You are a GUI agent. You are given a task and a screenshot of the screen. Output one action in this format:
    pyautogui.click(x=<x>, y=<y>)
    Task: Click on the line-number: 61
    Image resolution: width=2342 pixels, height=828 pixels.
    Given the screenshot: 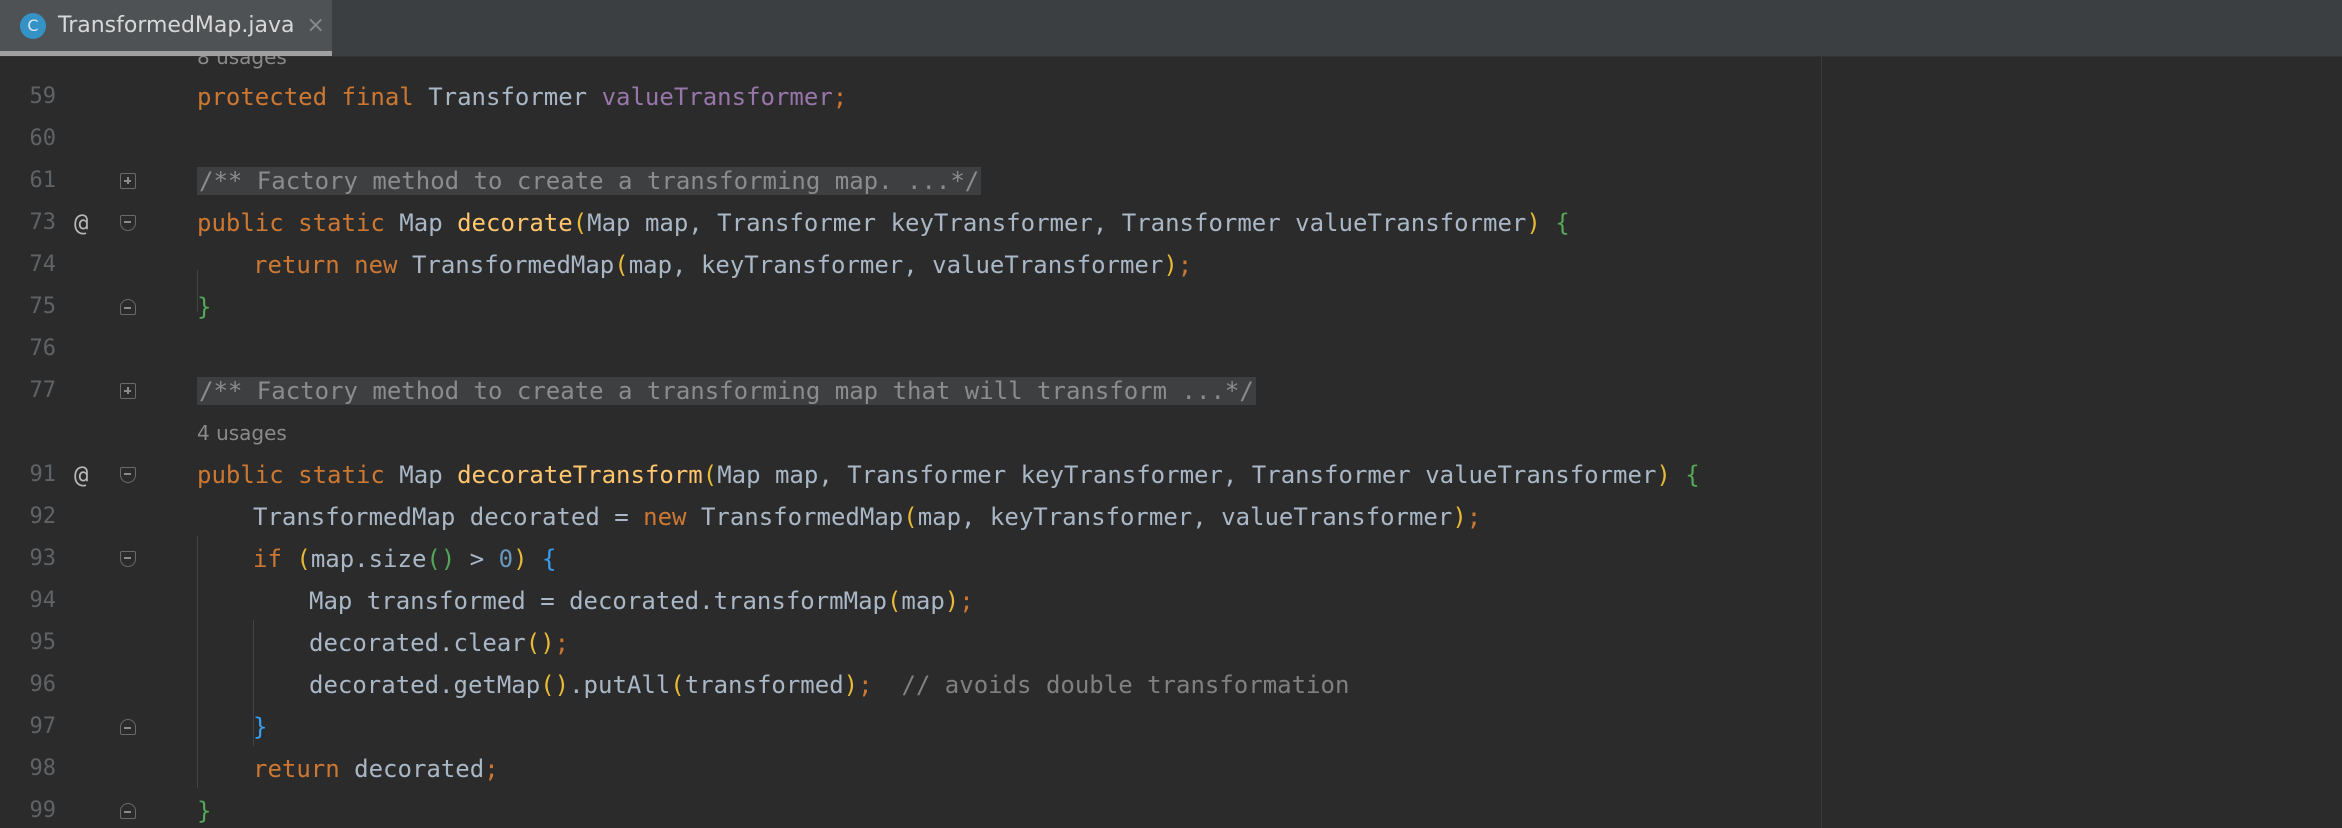 What is the action you would take?
    pyautogui.click(x=43, y=180)
    